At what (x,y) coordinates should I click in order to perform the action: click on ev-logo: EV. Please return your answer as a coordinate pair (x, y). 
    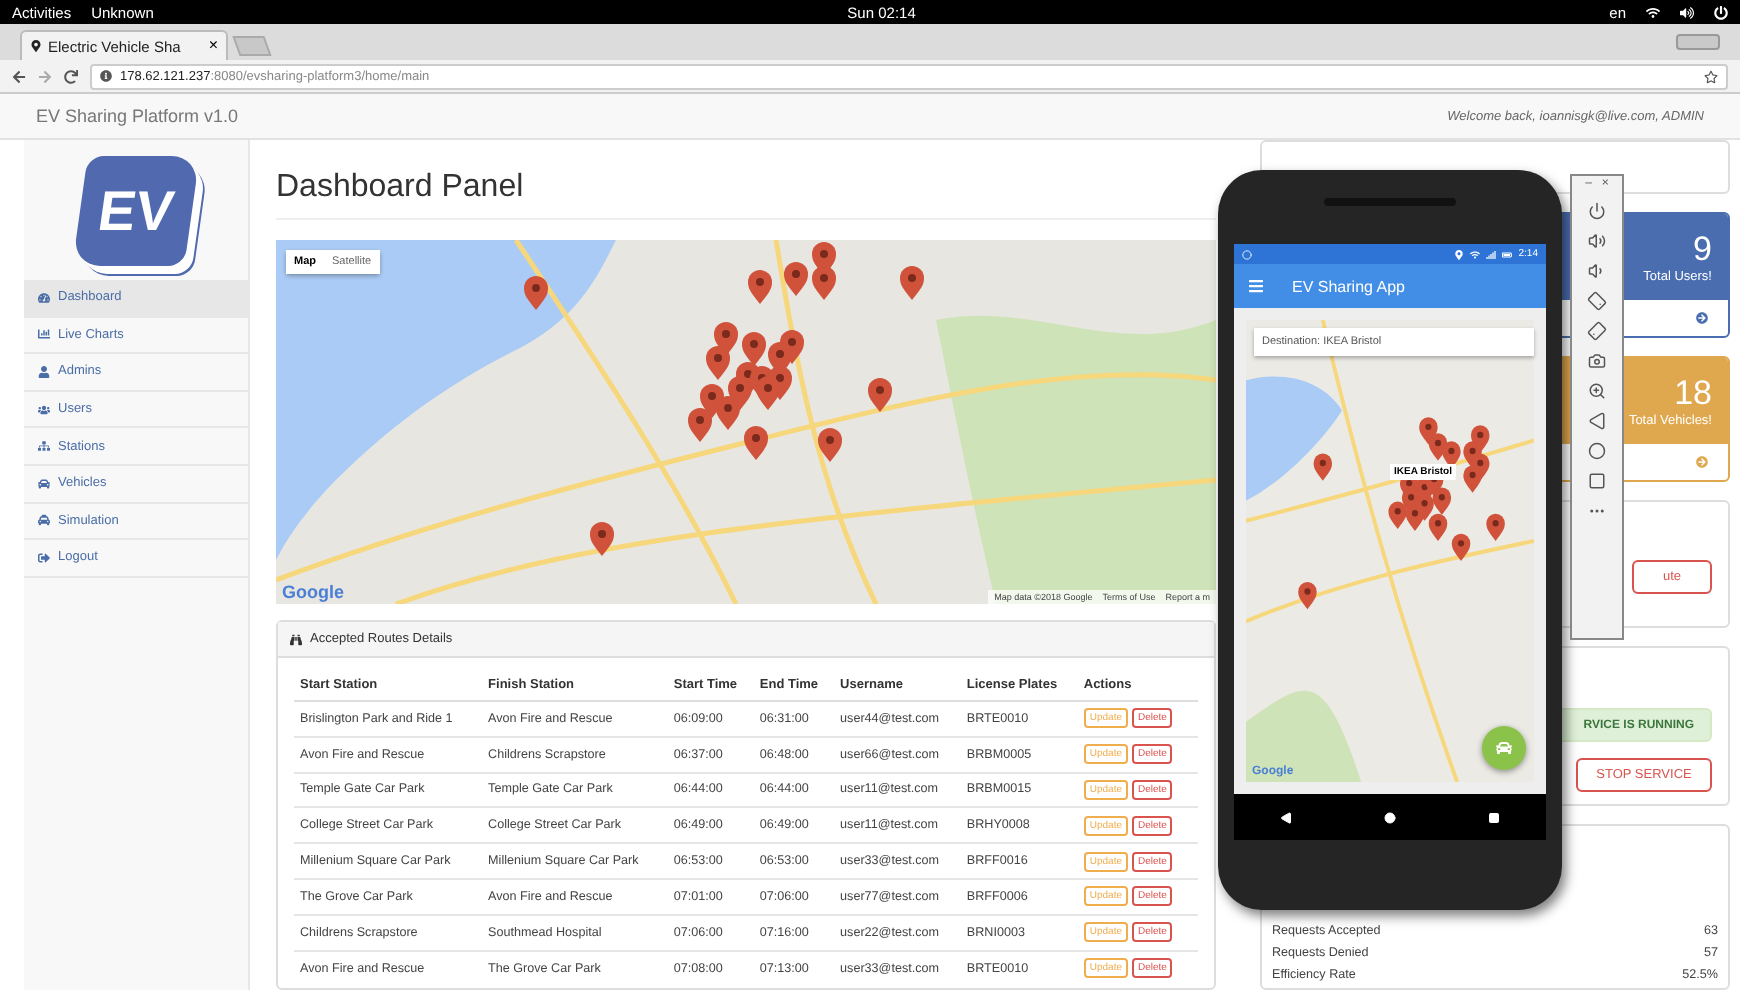
    Looking at the image, I should click on (136, 210).